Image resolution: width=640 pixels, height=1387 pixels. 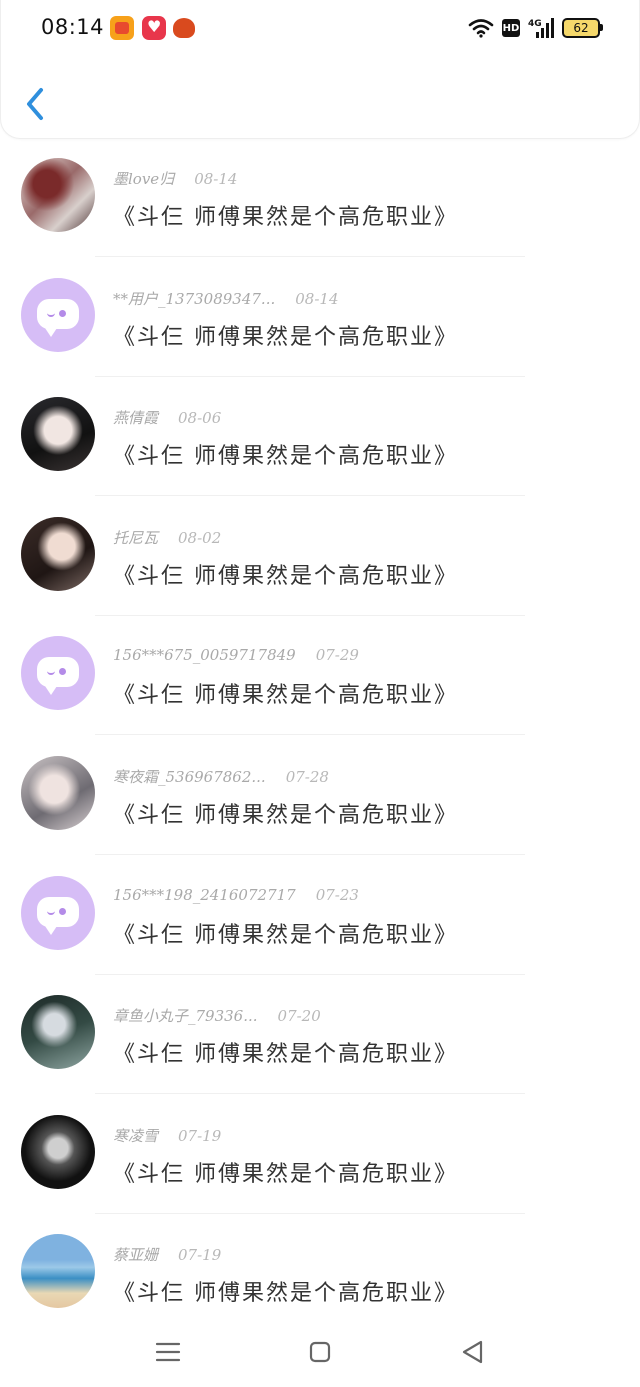 I want to click on list-item: 寒凌雪 07-19 《斗仨 师傅果然是个高危职业》, so click(x=320, y=1158).